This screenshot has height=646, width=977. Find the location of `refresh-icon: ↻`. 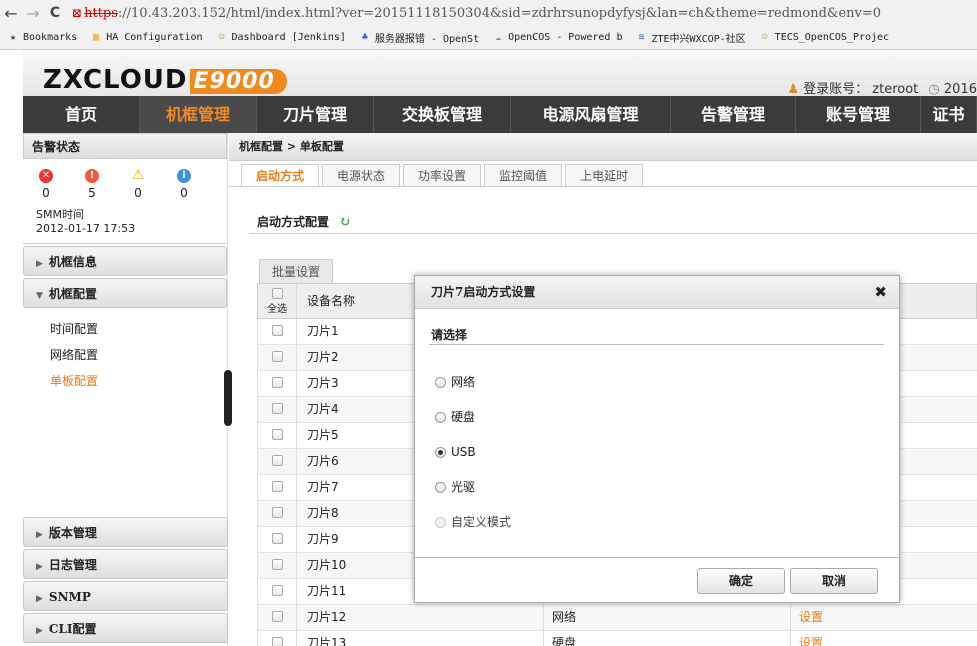

refresh-icon: ↻ is located at coordinates (345, 222).